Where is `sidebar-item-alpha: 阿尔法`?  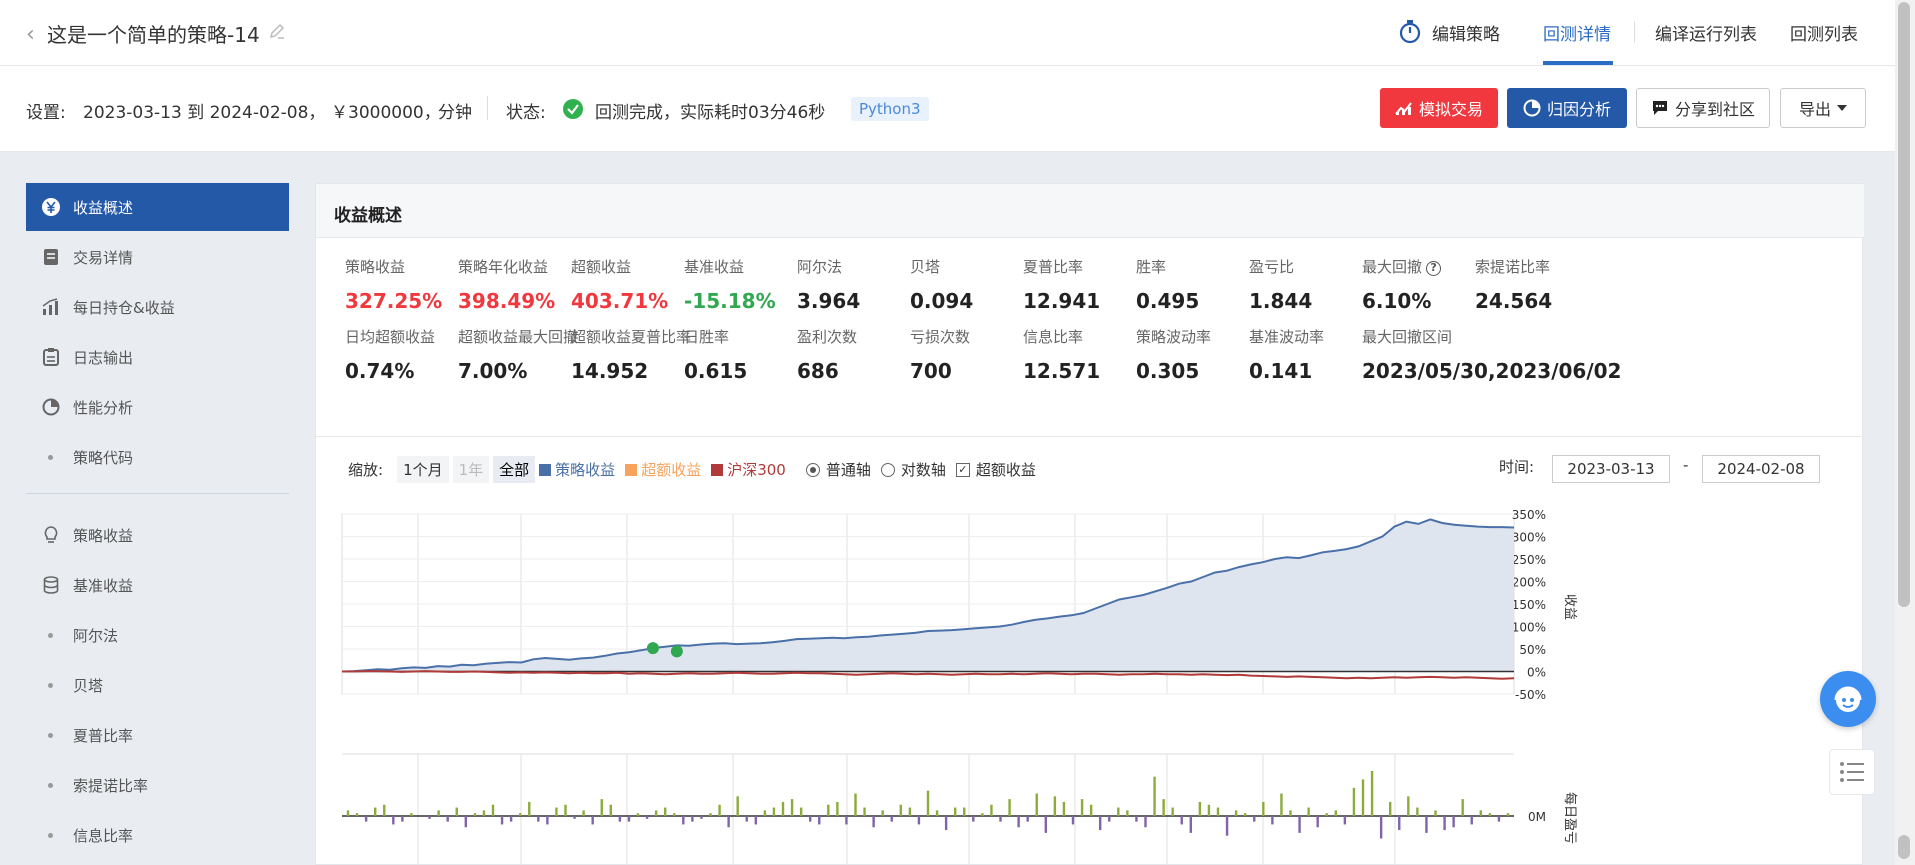 sidebar-item-alpha: 阿尔法 is located at coordinates (157, 635).